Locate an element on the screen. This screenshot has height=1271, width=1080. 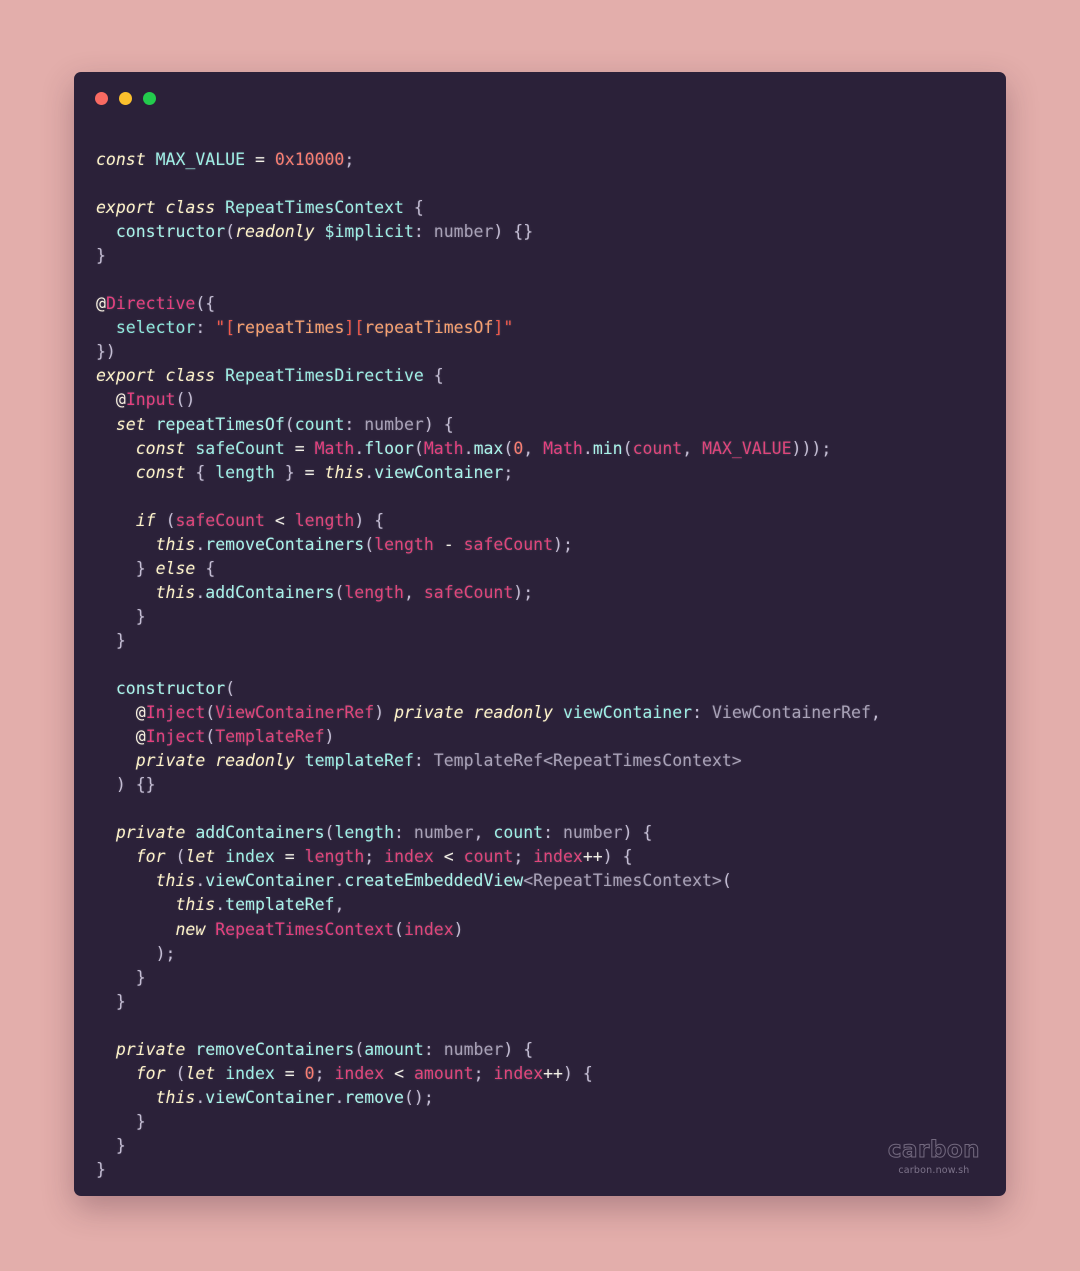
minimize-window-icon is located at coordinates (125, 98).